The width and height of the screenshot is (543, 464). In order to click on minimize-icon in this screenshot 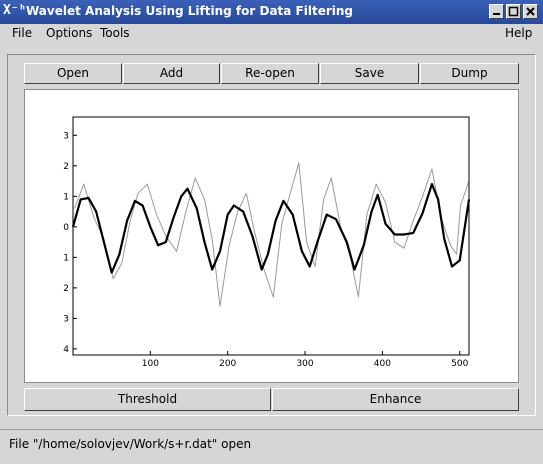, I will do `click(496, 14)`.